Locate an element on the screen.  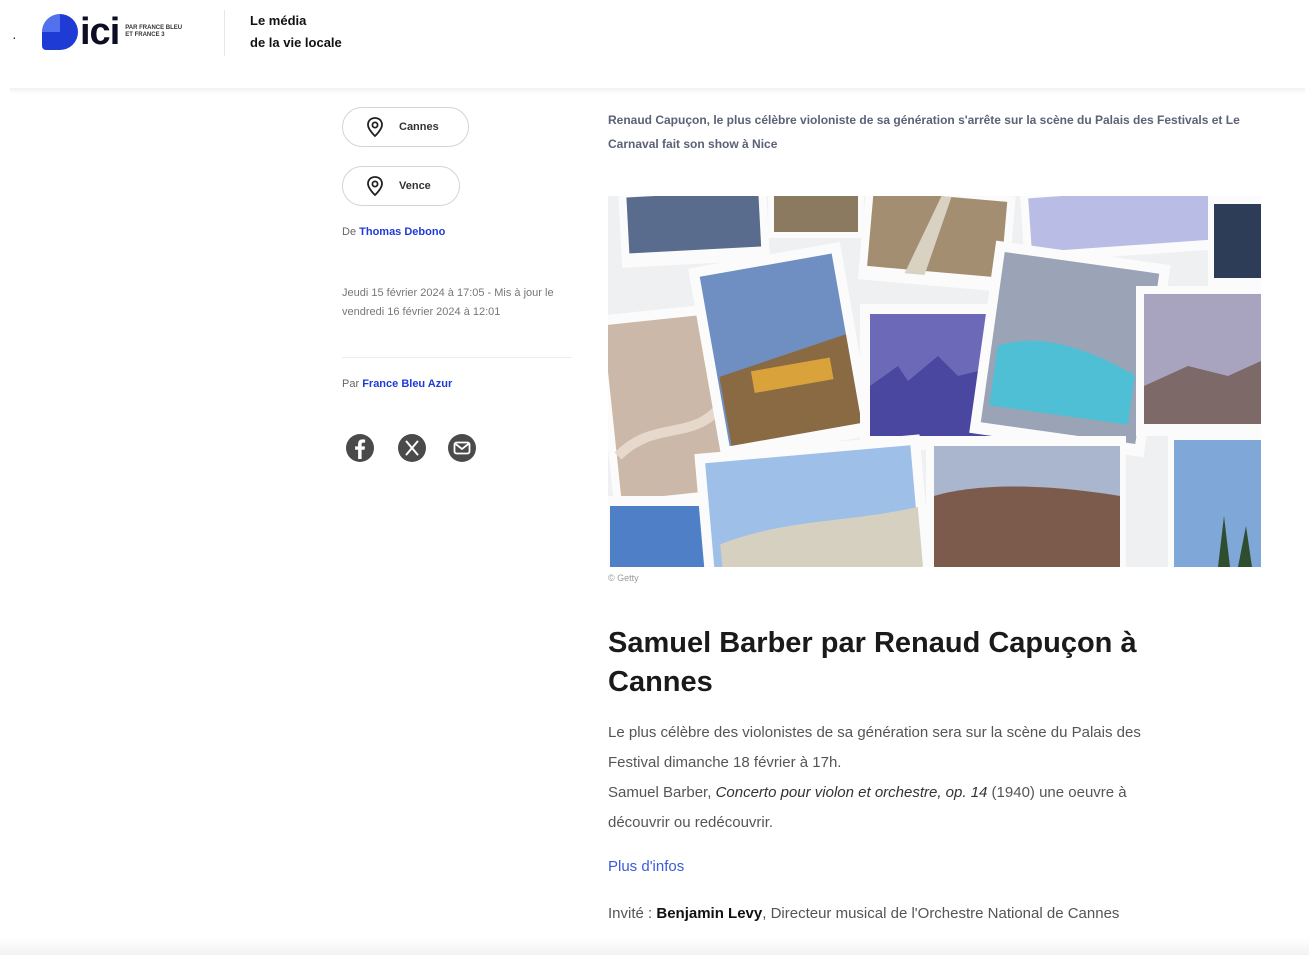
tagline-line2: de la vie locale is located at coordinates (296, 42).